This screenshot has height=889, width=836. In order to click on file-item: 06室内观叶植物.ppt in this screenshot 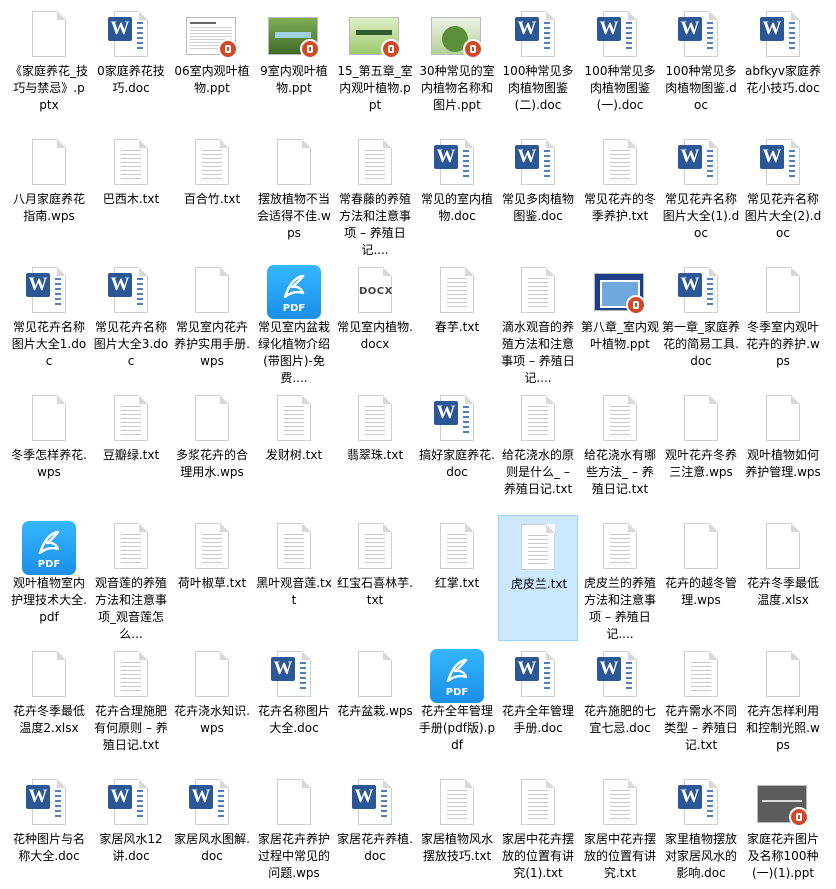, I will do `click(212, 66)`.